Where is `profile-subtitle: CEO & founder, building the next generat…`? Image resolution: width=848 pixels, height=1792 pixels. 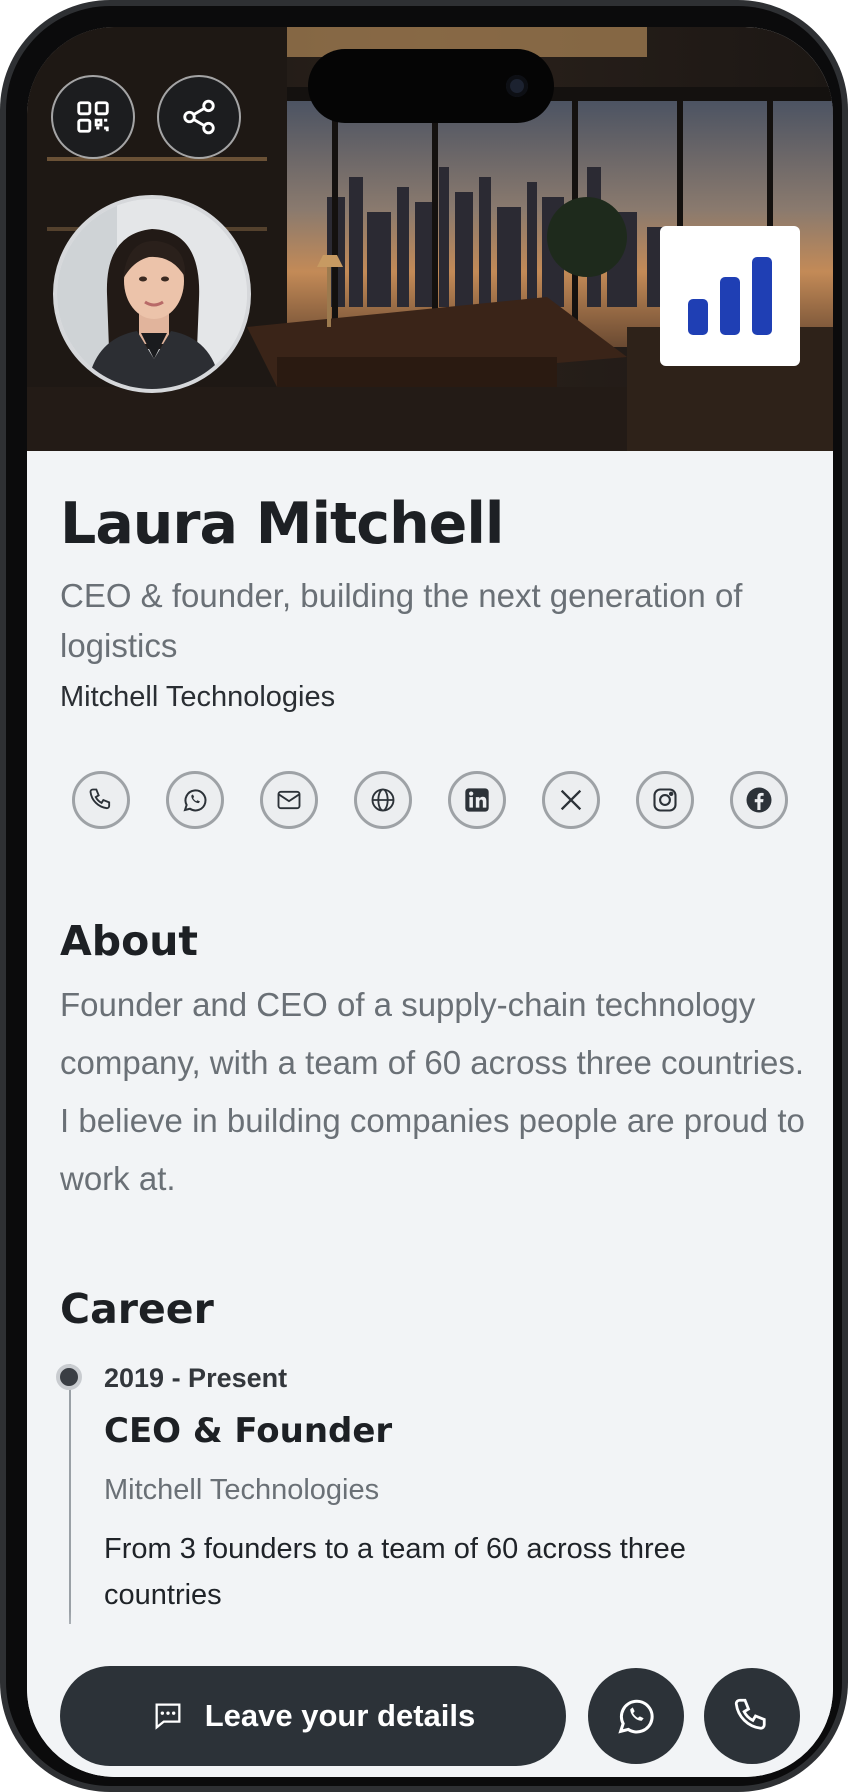
profile-subtitle: CEO & founder, building the next generat… is located at coordinates (401, 620).